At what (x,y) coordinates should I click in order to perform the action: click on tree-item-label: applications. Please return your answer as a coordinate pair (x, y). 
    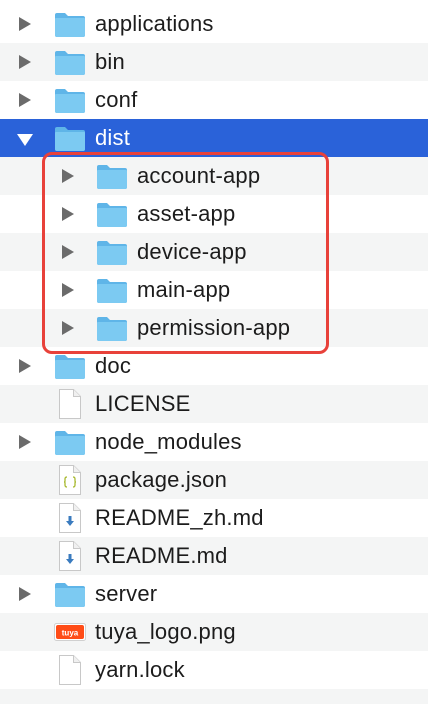
    Looking at the image, I should click on (154, 23).